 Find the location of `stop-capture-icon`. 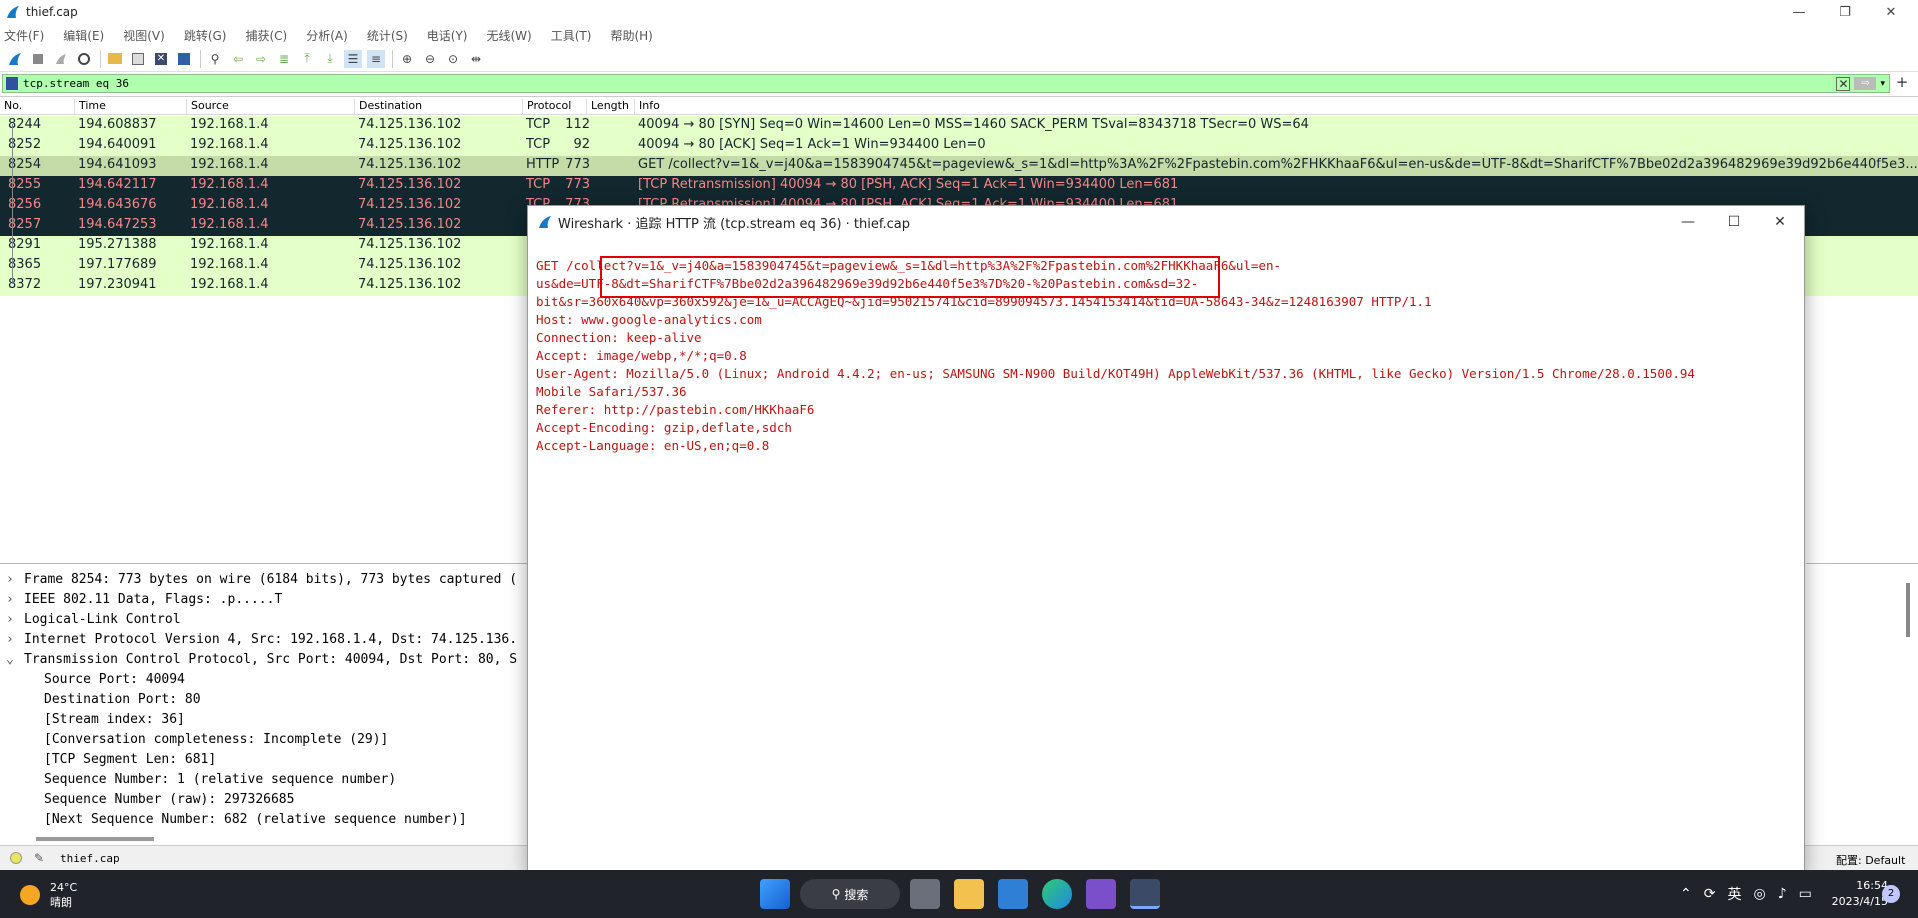

stop-capture-icon is located at coordinates (38, 59).